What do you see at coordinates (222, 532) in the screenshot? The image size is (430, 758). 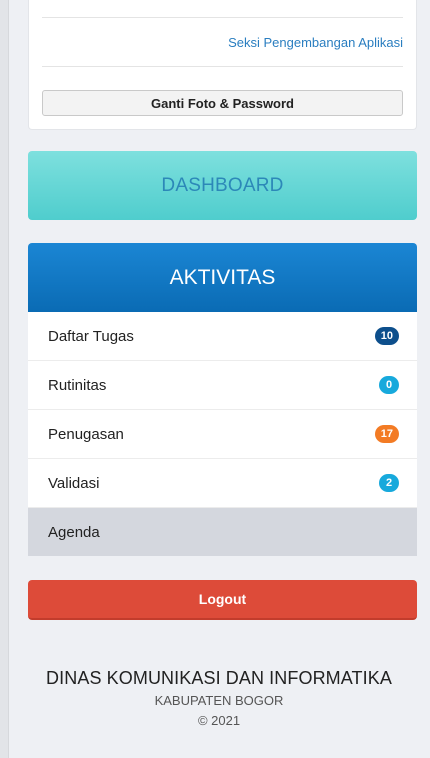 I see `menu-item-agenda: Agenda` at bounding box center [222, 532].